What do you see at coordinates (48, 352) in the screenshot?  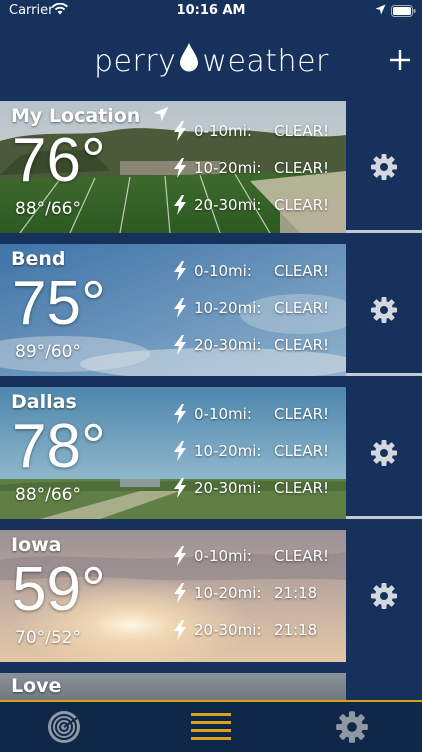 I see `high-low-temperature: 89°/60°` at bounding box center [48, 352].